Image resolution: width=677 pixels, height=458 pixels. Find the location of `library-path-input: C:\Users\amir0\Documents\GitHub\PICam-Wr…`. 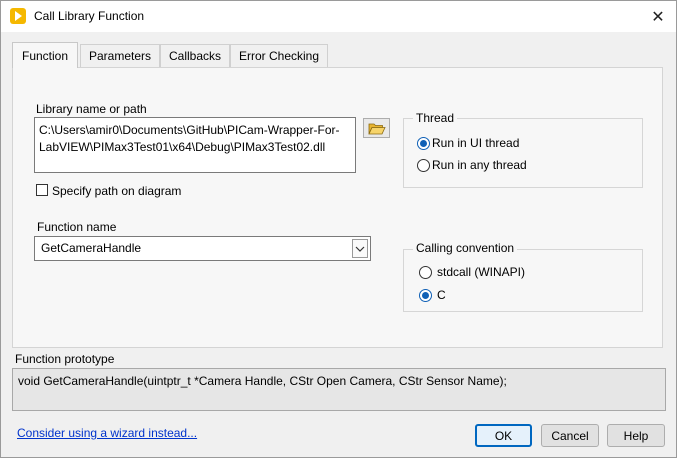

library-path-input: C:\Users\amir0\Documents\GitHub\PICam-Wr… is located at coordinates (195, 145).